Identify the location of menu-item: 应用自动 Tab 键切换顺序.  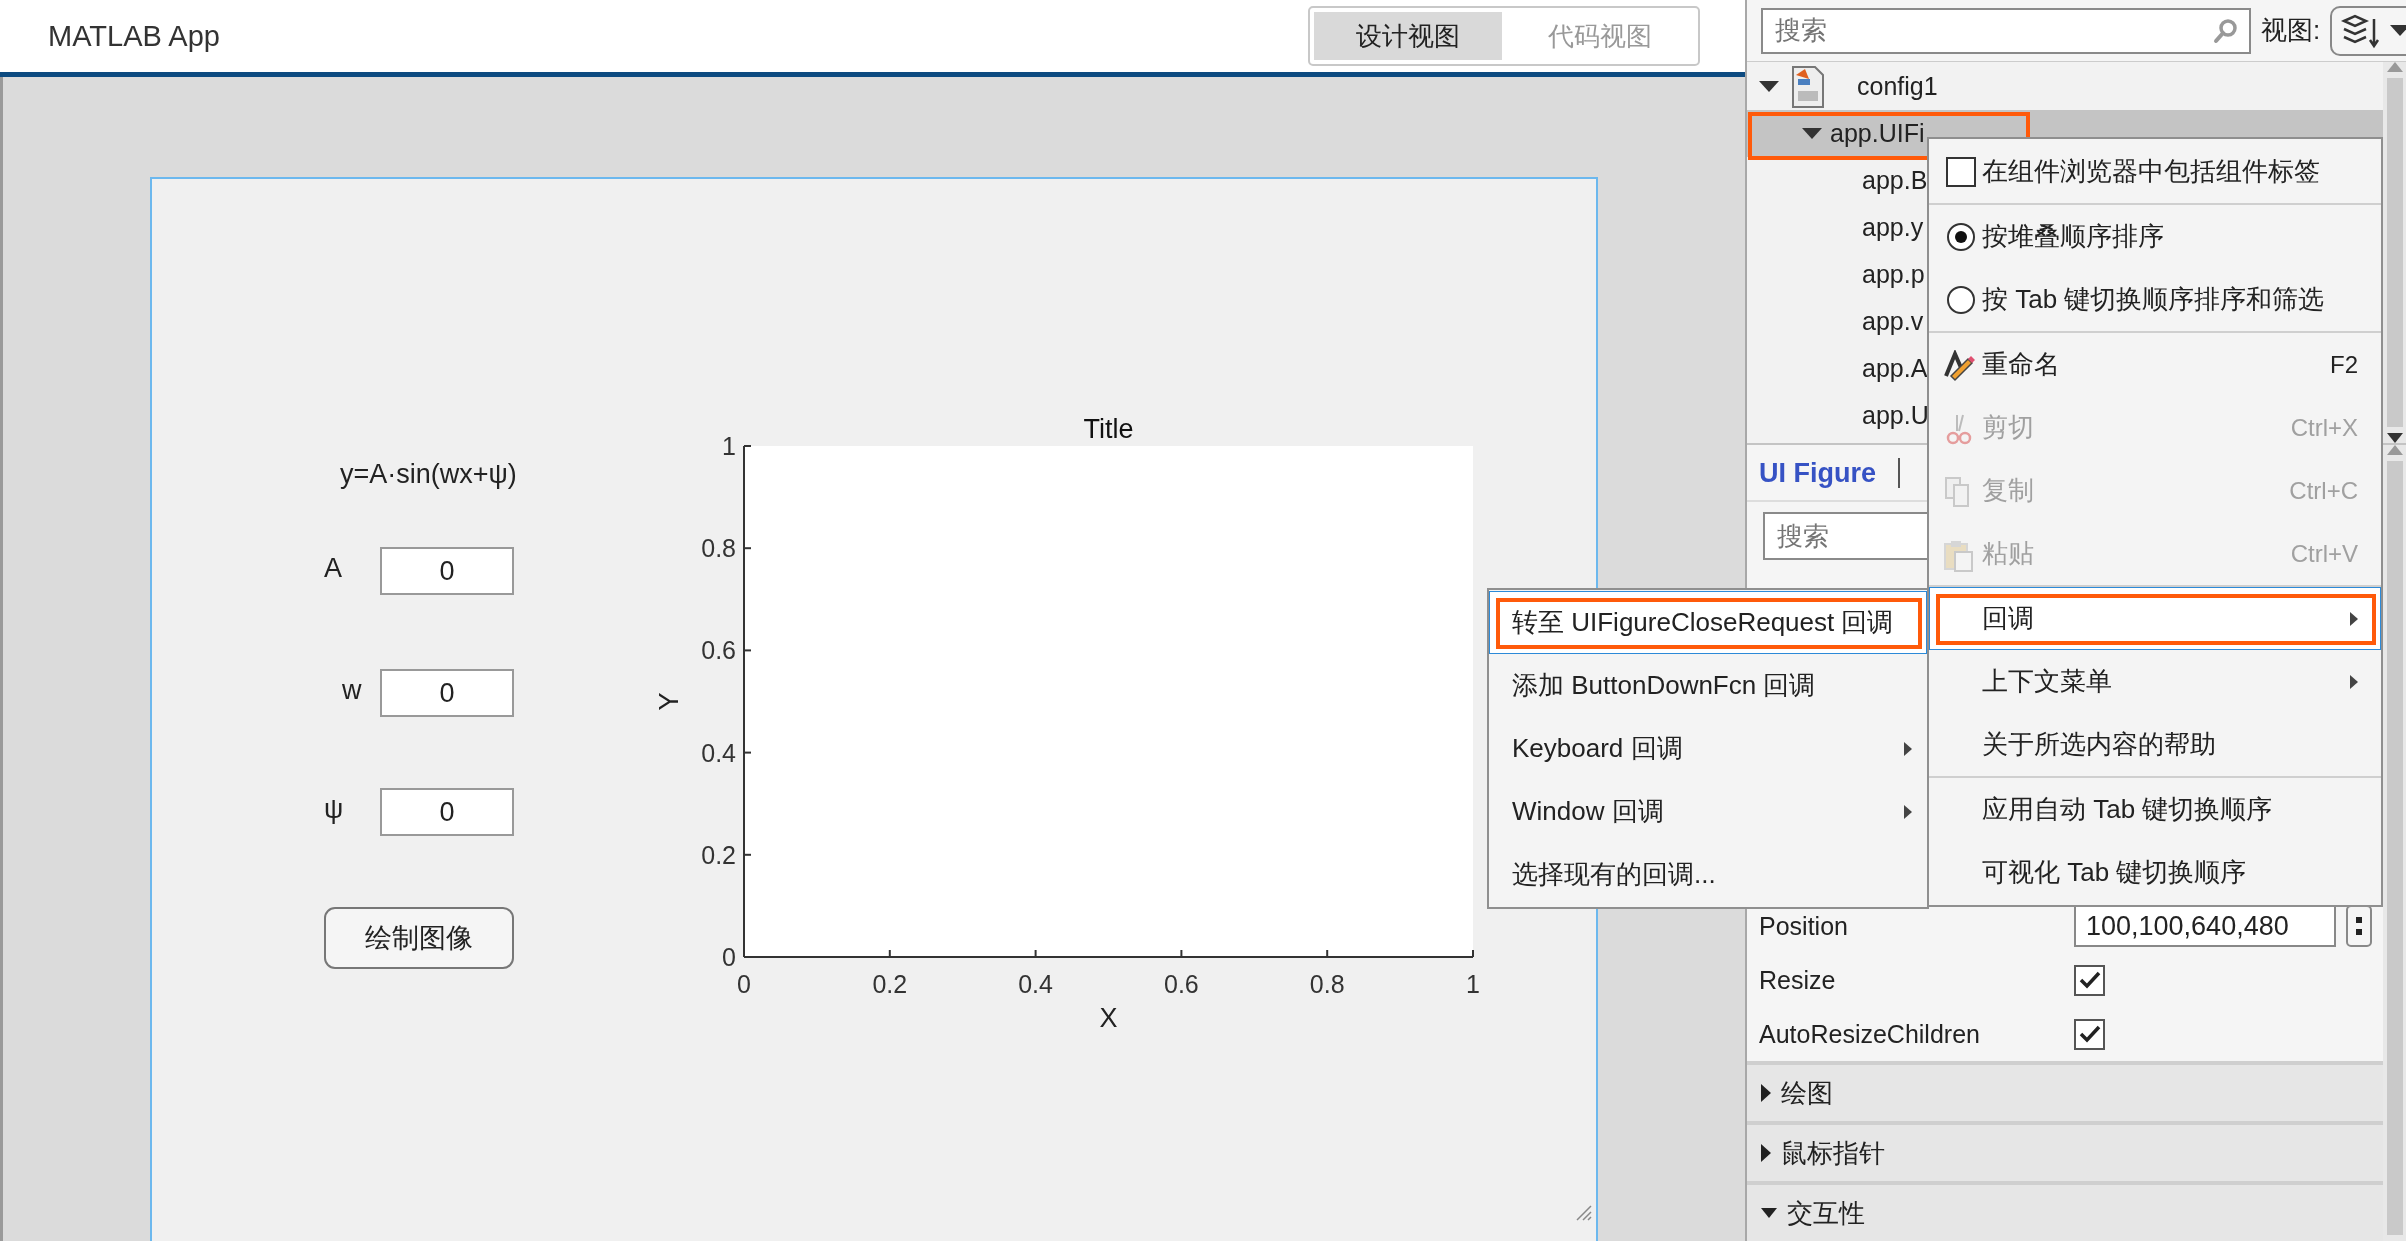
(2155, 809).